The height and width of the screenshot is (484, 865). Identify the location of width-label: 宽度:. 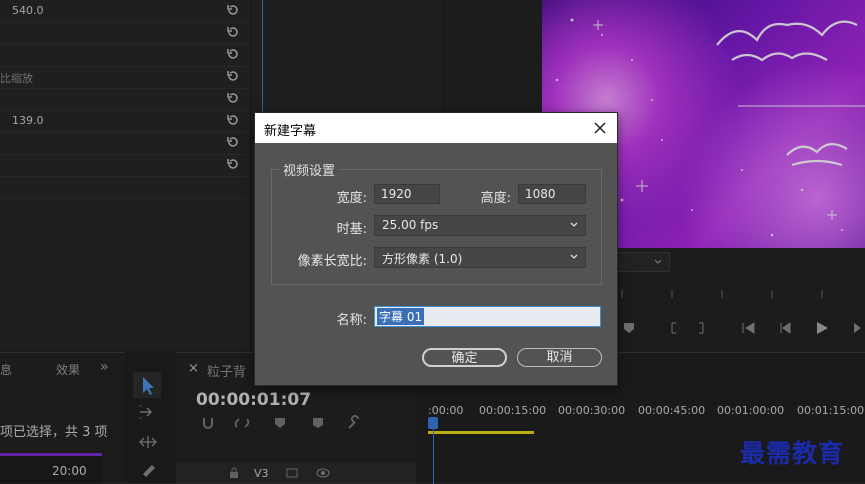
(351, 198).